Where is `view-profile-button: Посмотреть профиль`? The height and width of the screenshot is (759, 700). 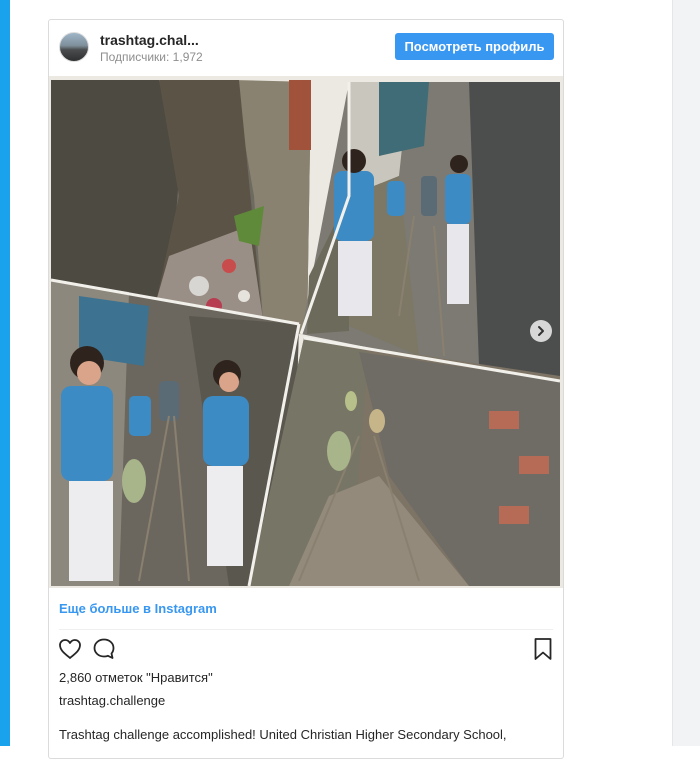
view-profile-button: Посмотреть профиль is located at coordinates (474, 46).